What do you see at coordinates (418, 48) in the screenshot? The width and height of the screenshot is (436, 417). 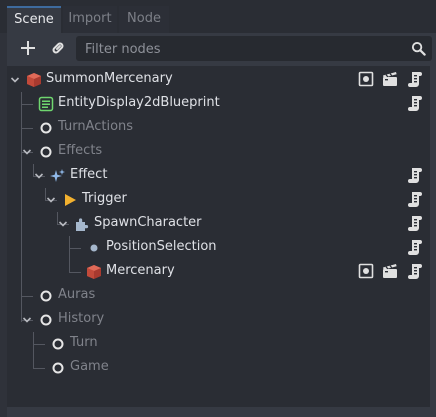 I see `search-icon` at bounding box center [418, 48].